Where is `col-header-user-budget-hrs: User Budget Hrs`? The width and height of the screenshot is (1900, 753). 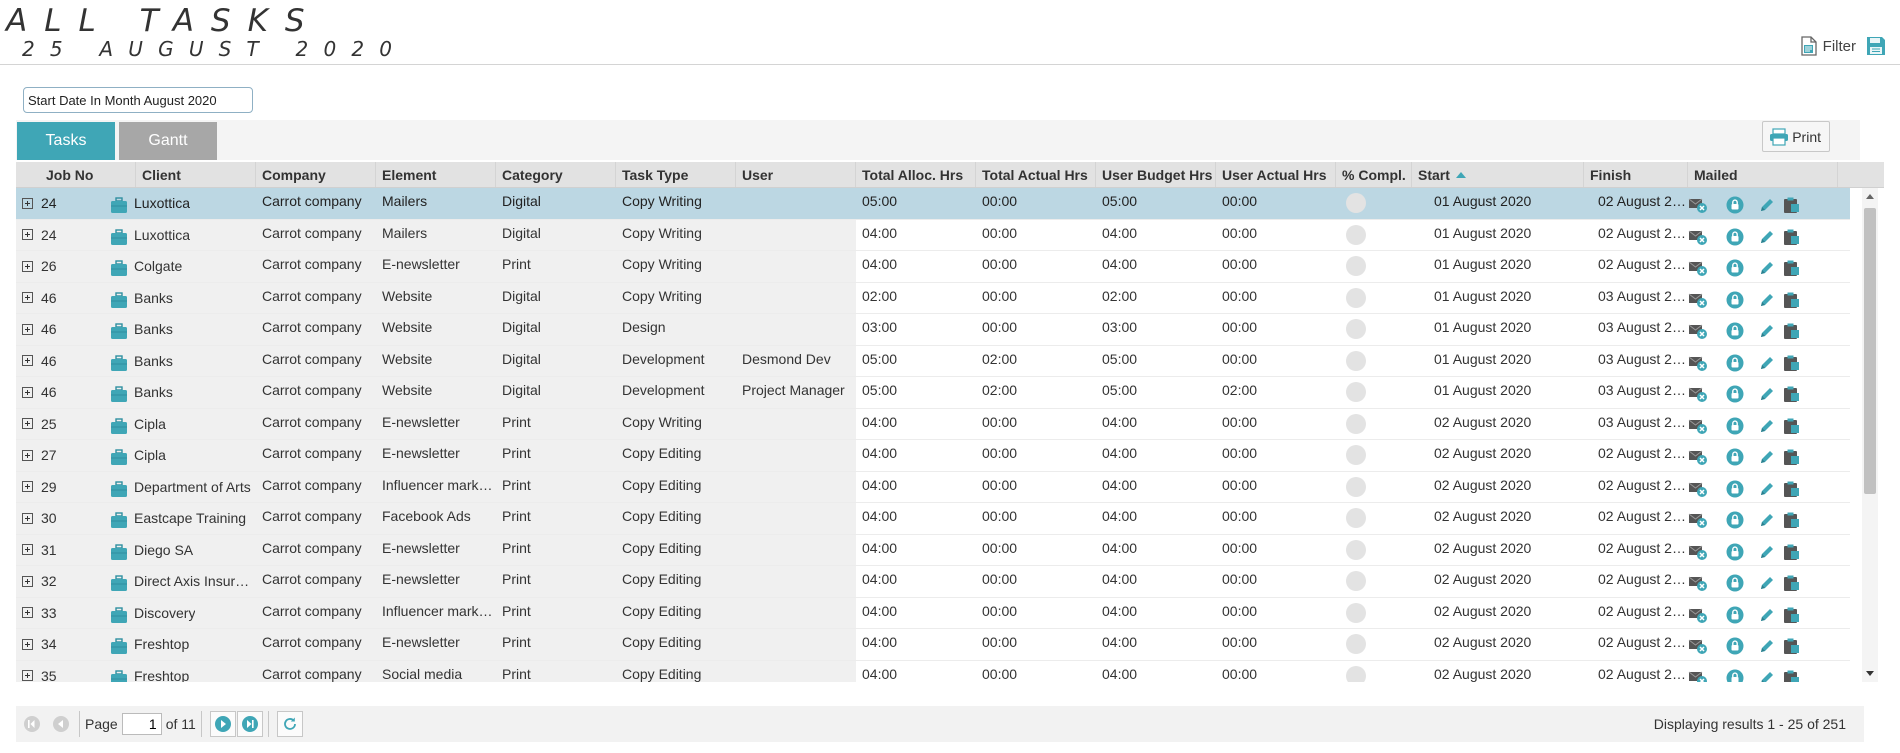
col-header-user-budget-hrs: User Budget Hrs is located at coordinates (1156, 174).